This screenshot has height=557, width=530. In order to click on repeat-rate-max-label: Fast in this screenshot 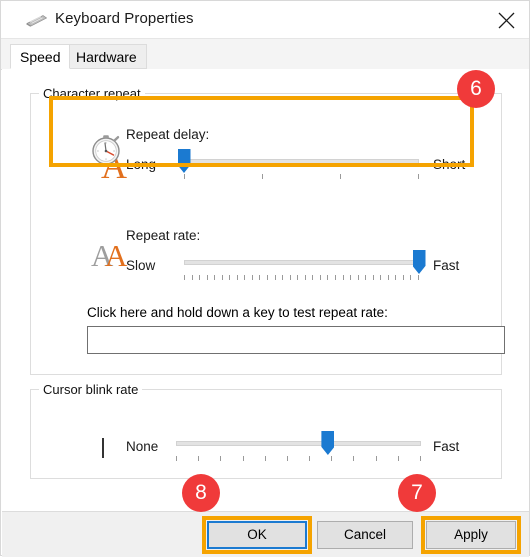, I will do `click(446, 265)`.